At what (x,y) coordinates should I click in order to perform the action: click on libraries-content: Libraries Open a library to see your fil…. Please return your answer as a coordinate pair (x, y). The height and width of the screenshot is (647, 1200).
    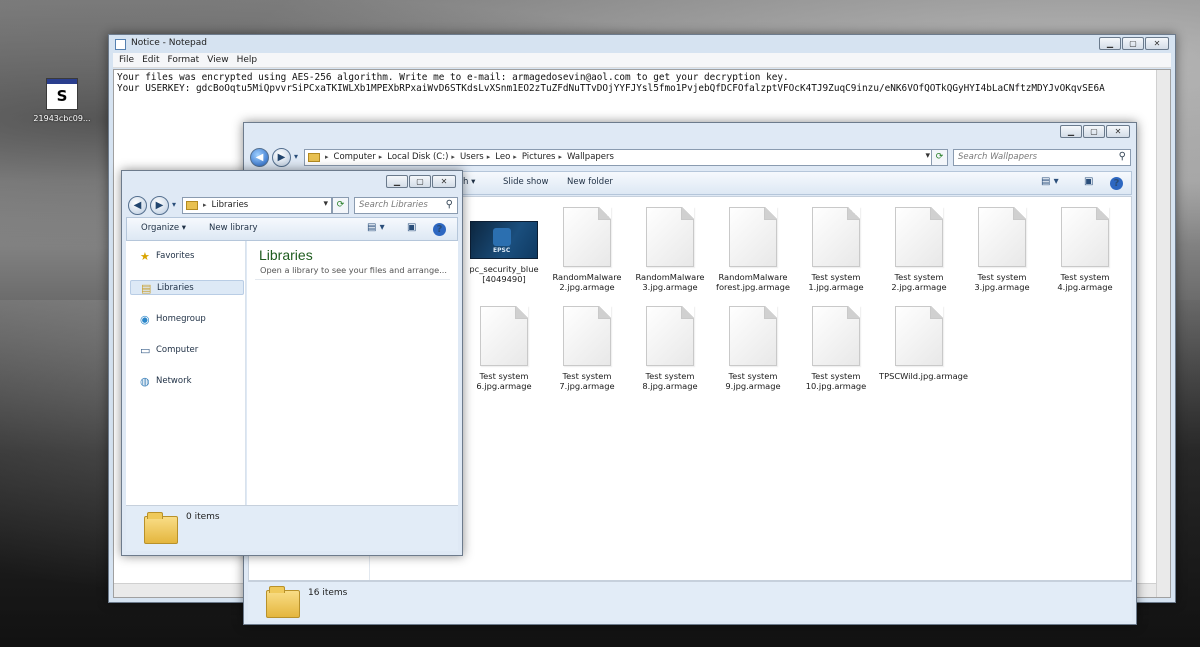
    Looking at the image, I should click on (352, 373).